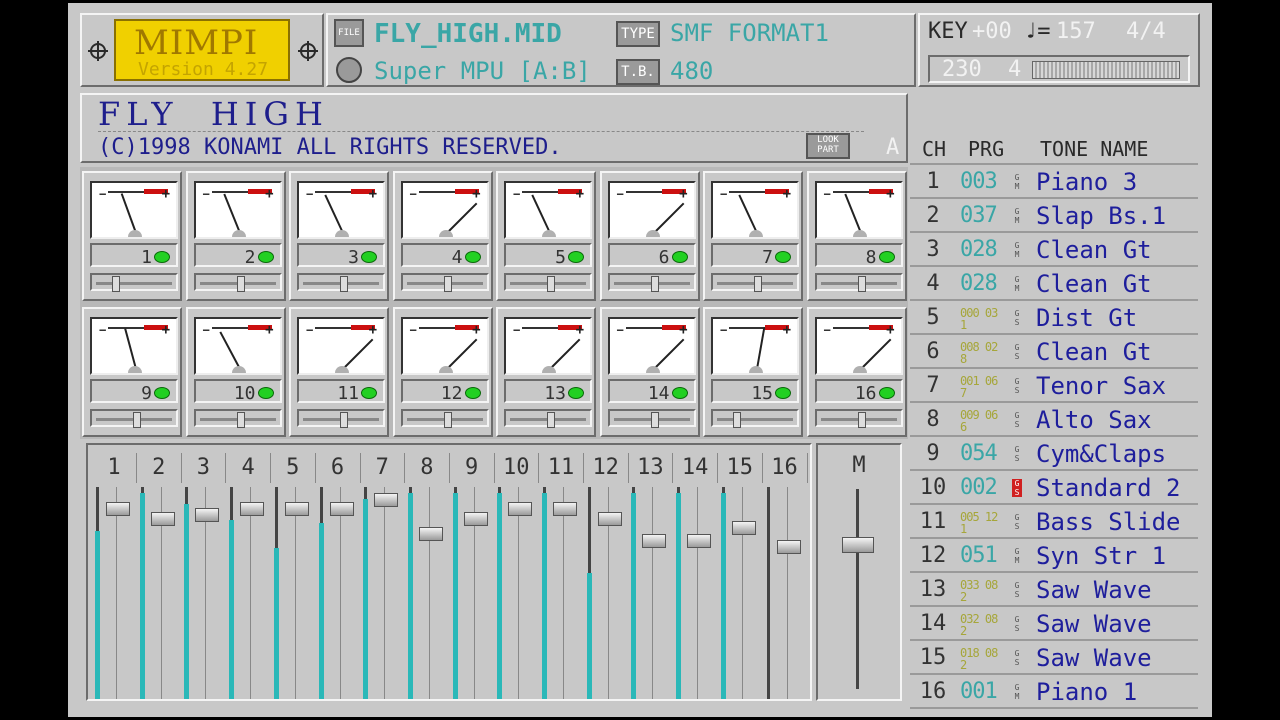  What do you see at coordinates (308, 51) in the screenshot?
I see `crosshair-icon-right` at bounding box center [308, 51].